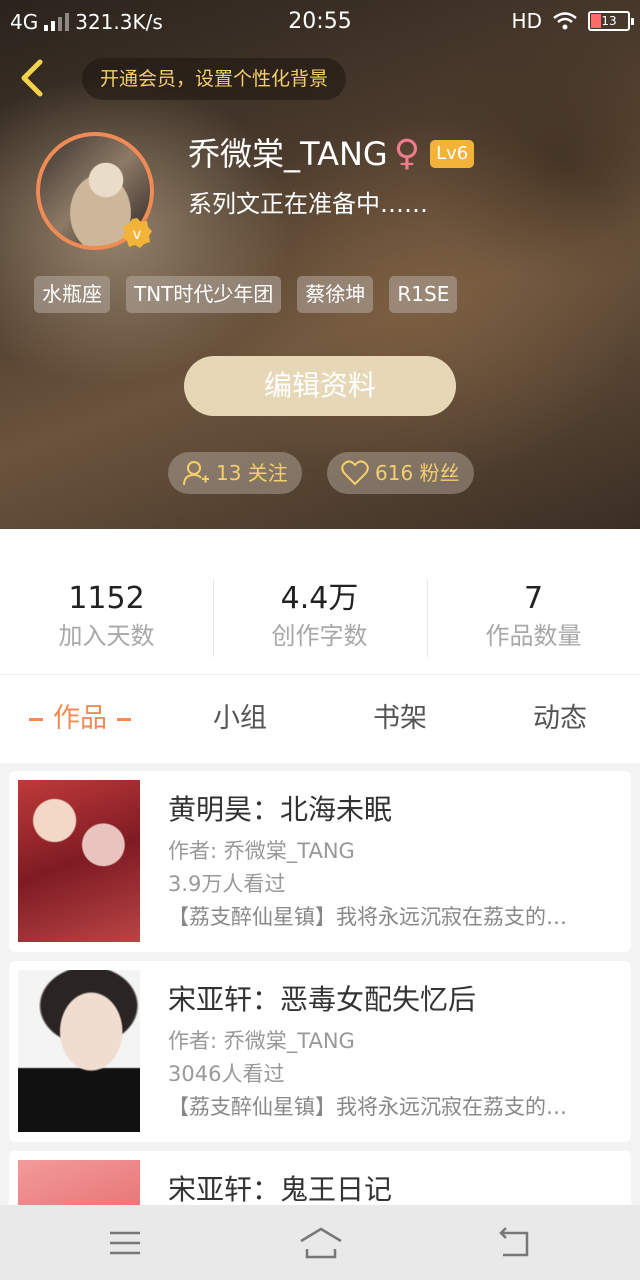 This screenshot has width=640, height=1280. I want to click on tab-bar: 作品 小组 书架 动态, so click(320, 719).